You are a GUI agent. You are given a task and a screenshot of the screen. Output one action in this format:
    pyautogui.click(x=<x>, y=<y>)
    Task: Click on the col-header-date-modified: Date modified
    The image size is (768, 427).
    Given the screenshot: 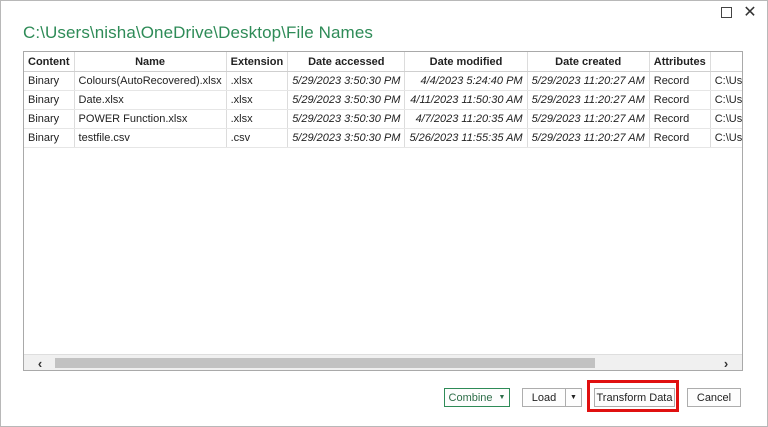 What is the action you would take?
    pyautogui.click(x=466, y=62)
    